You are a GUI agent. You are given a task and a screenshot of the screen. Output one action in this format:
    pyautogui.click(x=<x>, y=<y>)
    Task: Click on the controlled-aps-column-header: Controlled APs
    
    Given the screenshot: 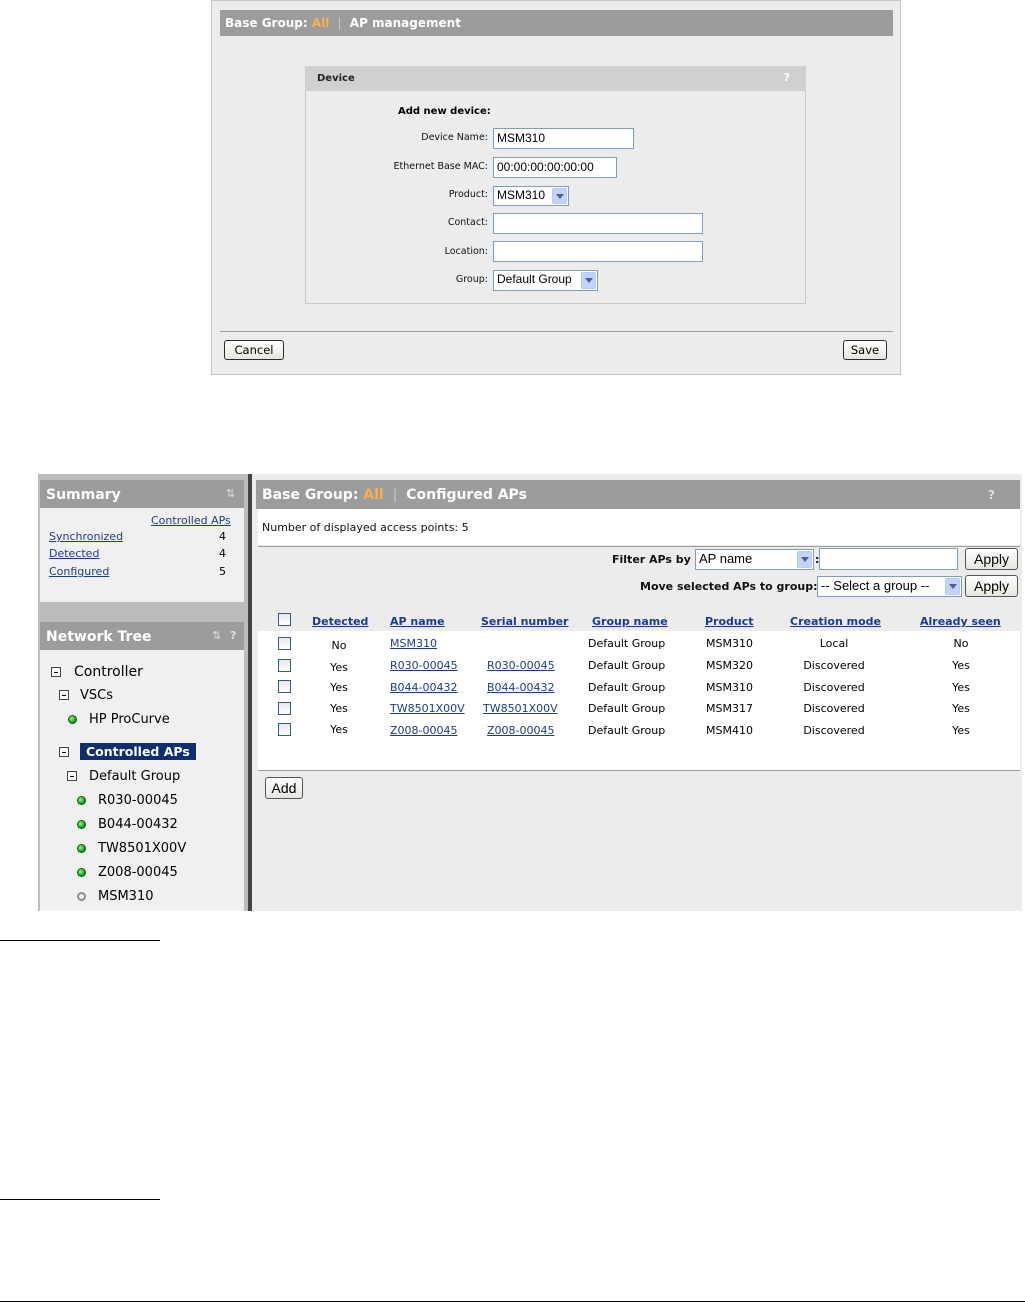 What is the action you would take?
    pyautogui.click(x=191, y=520)
    